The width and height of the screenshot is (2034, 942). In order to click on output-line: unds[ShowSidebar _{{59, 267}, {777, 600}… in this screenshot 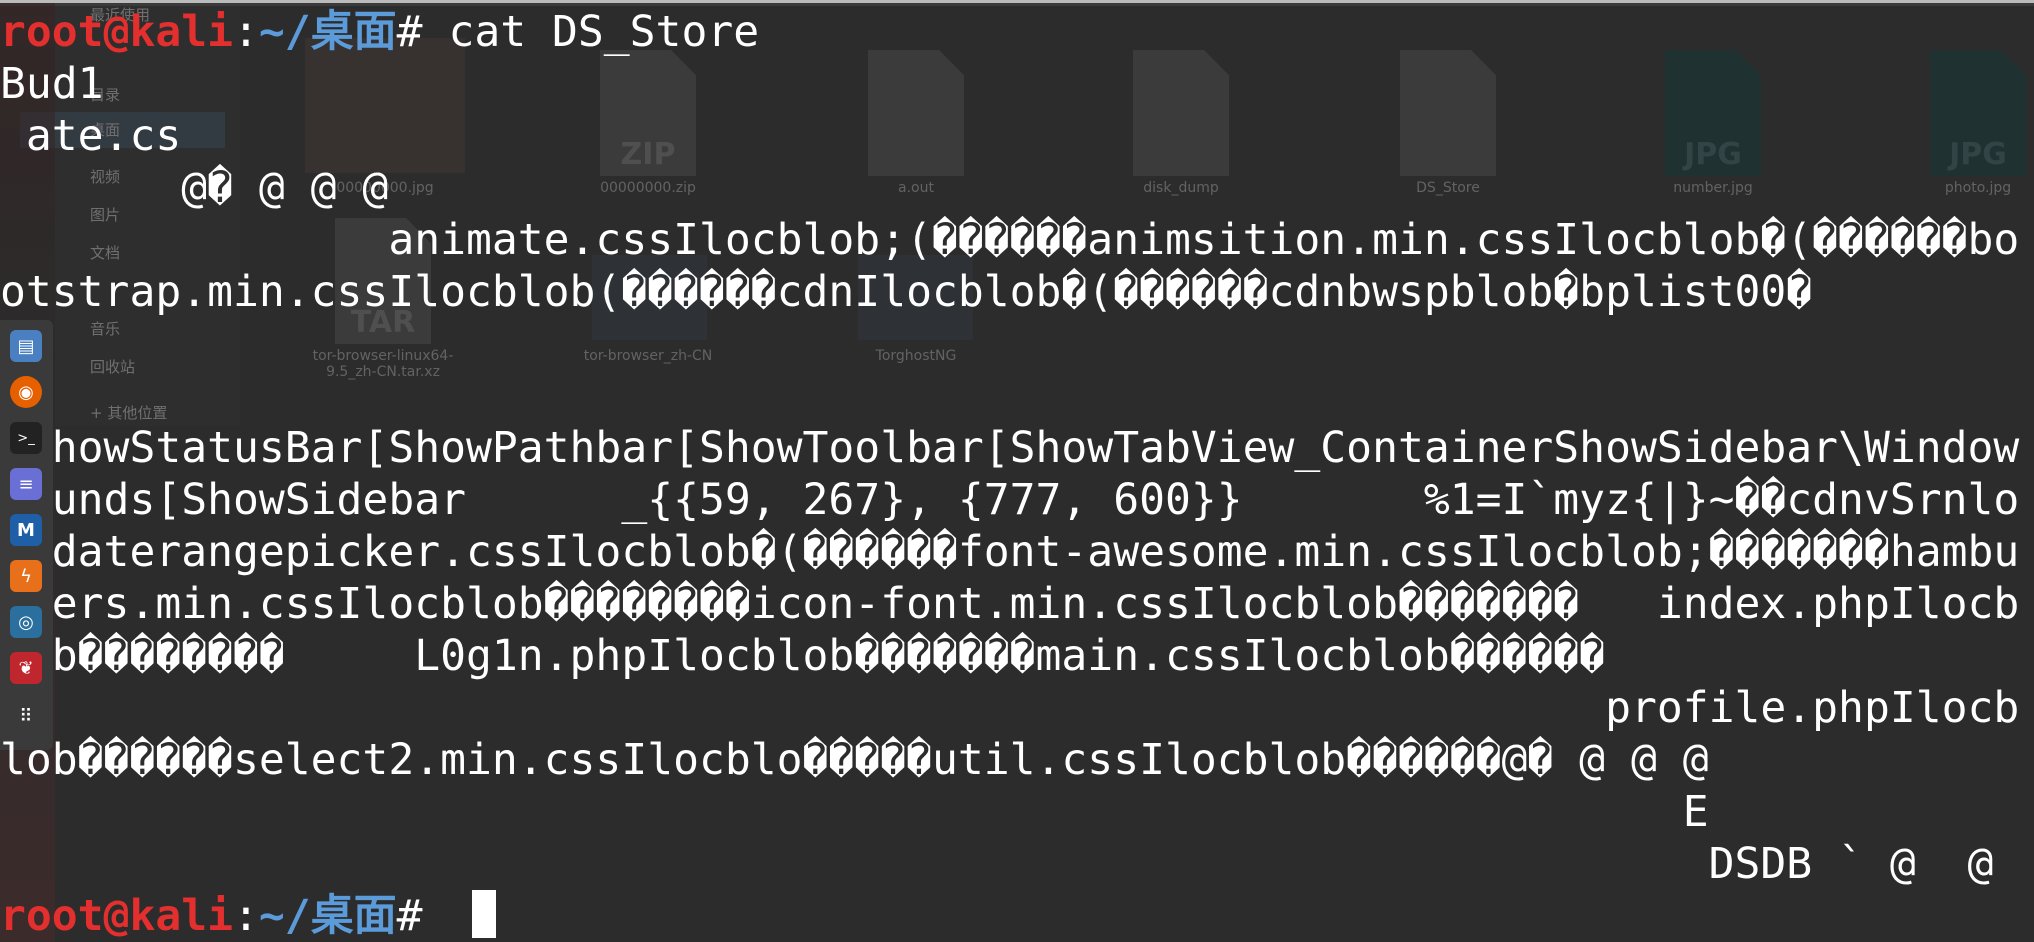, I will do `click(1010, 500)`.